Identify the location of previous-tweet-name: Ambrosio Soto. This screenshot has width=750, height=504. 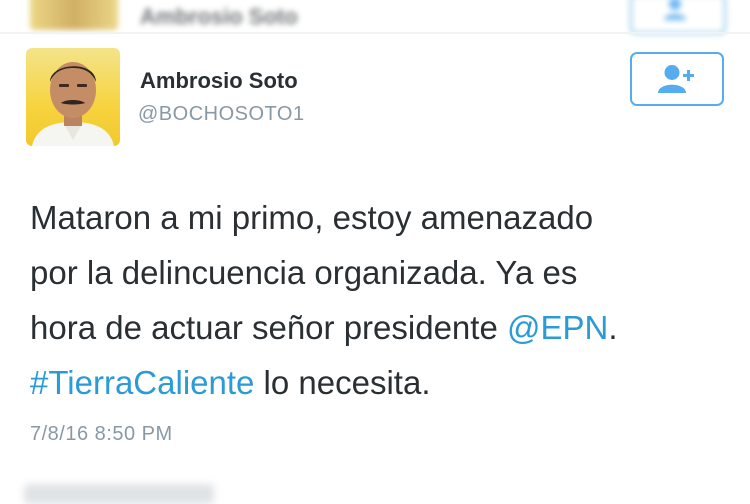
(219, 16).